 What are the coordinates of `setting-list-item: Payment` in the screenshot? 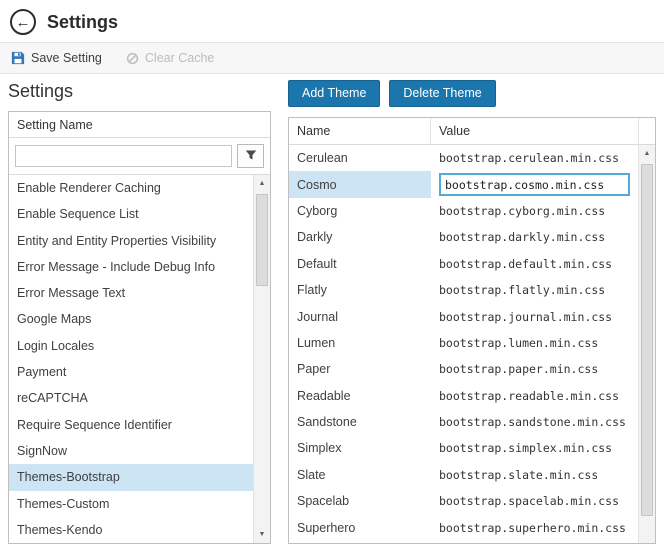 It's located at (131, 372).